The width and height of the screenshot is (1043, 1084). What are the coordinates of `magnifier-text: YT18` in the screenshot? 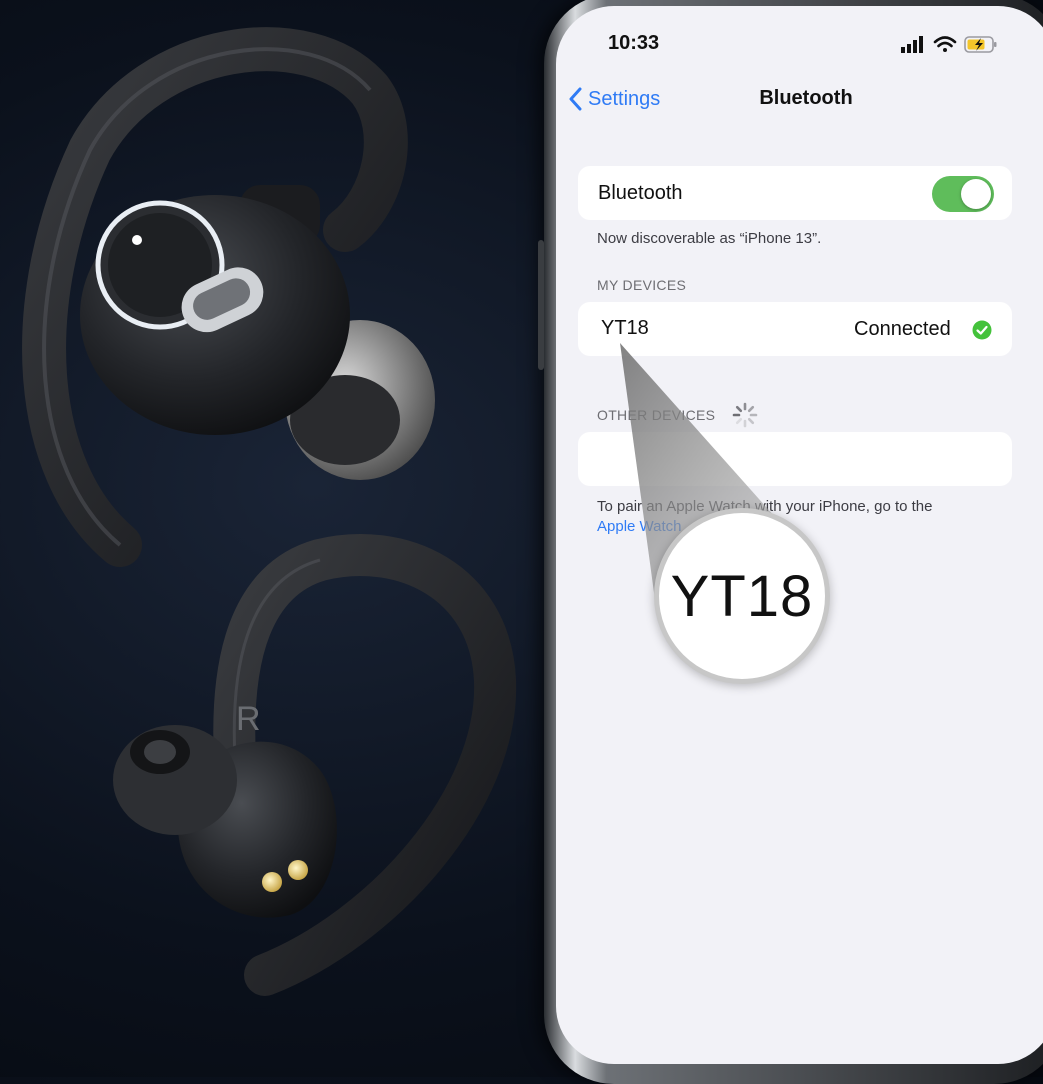 It's located at (742, 596).